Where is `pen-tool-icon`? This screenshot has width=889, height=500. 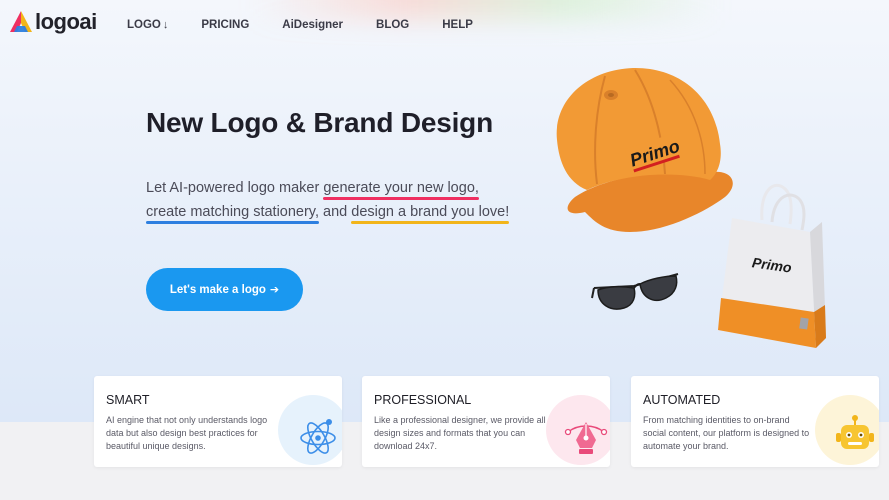 pen-tool-icon is located at coordinates (586, 438).